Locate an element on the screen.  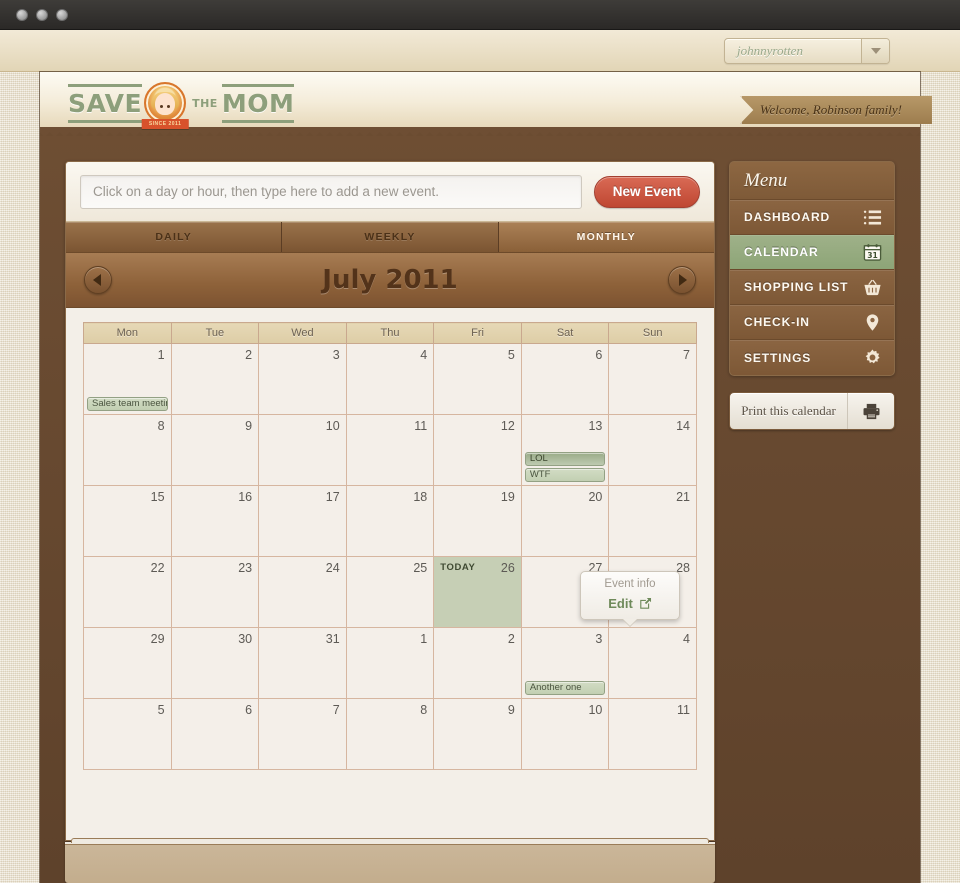
event-pill: Another one is located at coordinates (565, 688).